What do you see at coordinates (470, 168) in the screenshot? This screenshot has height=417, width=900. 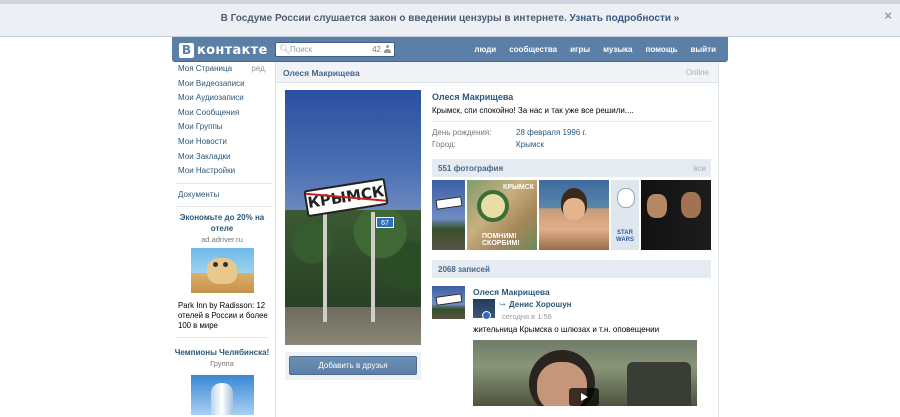 I see `photos-count: 551 фотография` at bounding box center [470, 168].